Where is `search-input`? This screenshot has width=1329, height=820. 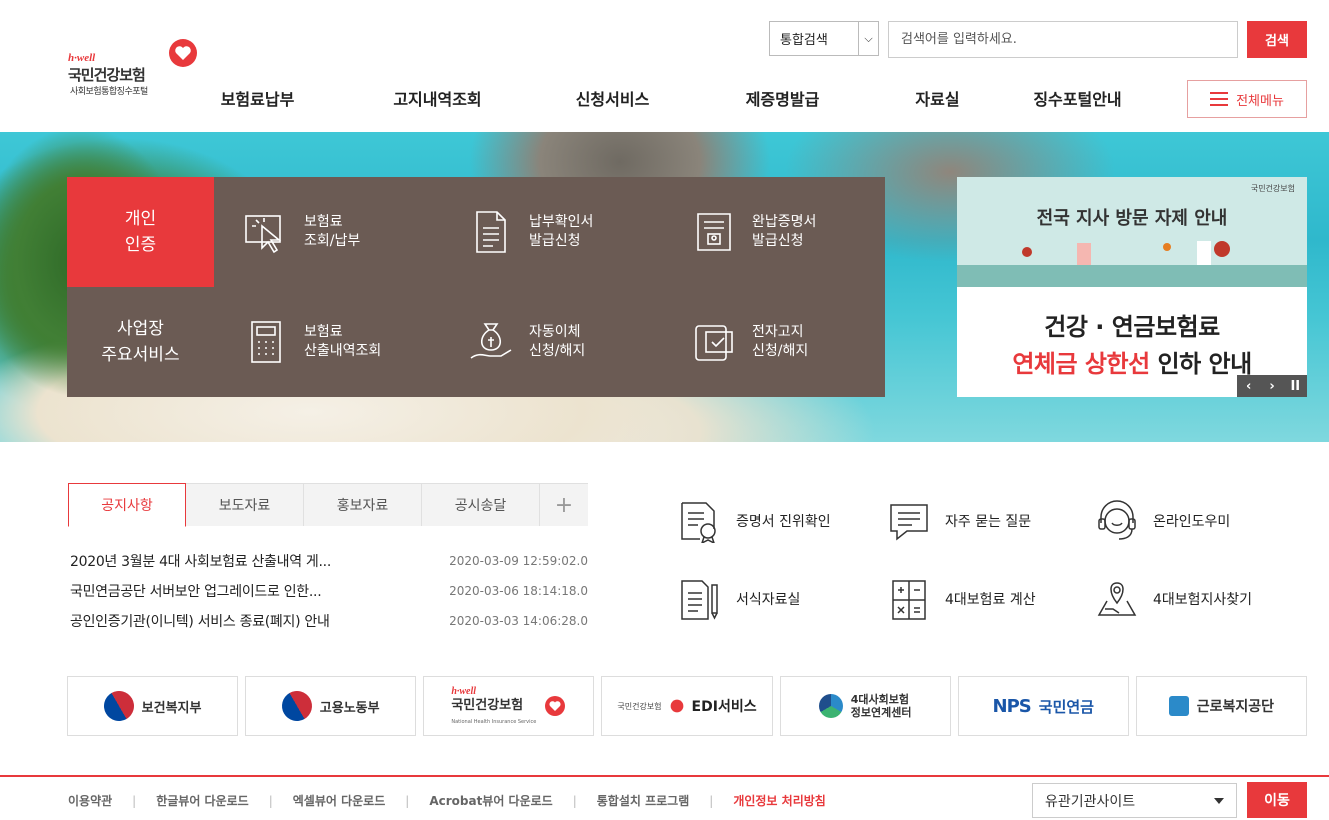 search-input is located at coordinates (1063, 39).